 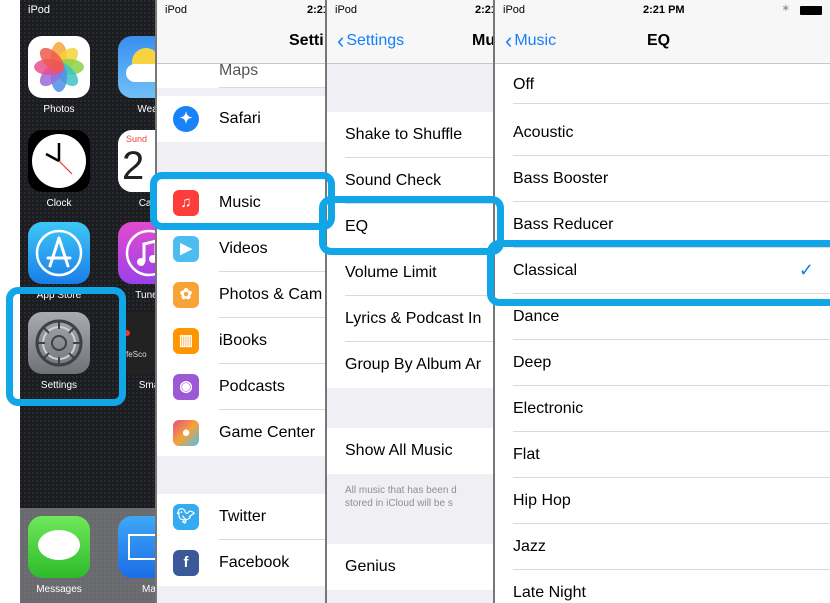 I want to click on safari-icon: ✦, so click(x=186, y=119).